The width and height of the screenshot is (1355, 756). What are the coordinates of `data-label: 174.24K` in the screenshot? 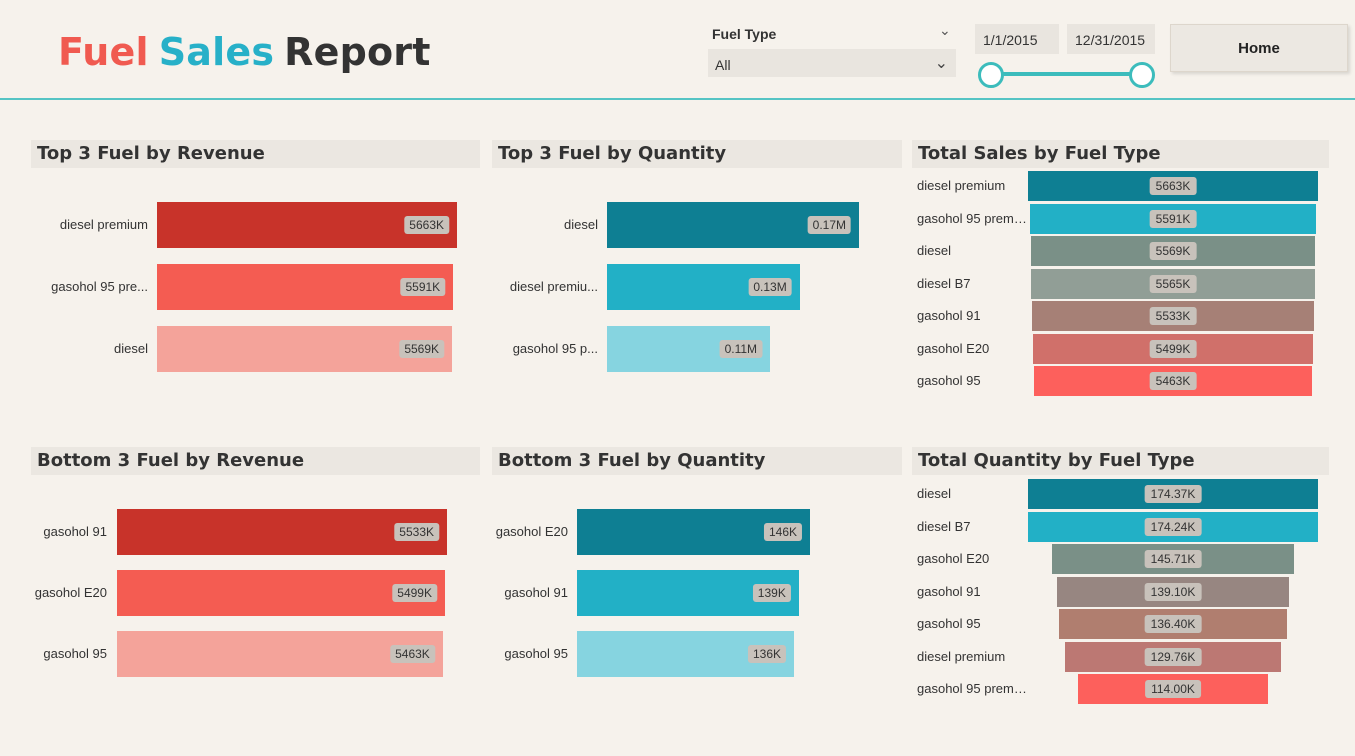 It's located at (1173, 526).